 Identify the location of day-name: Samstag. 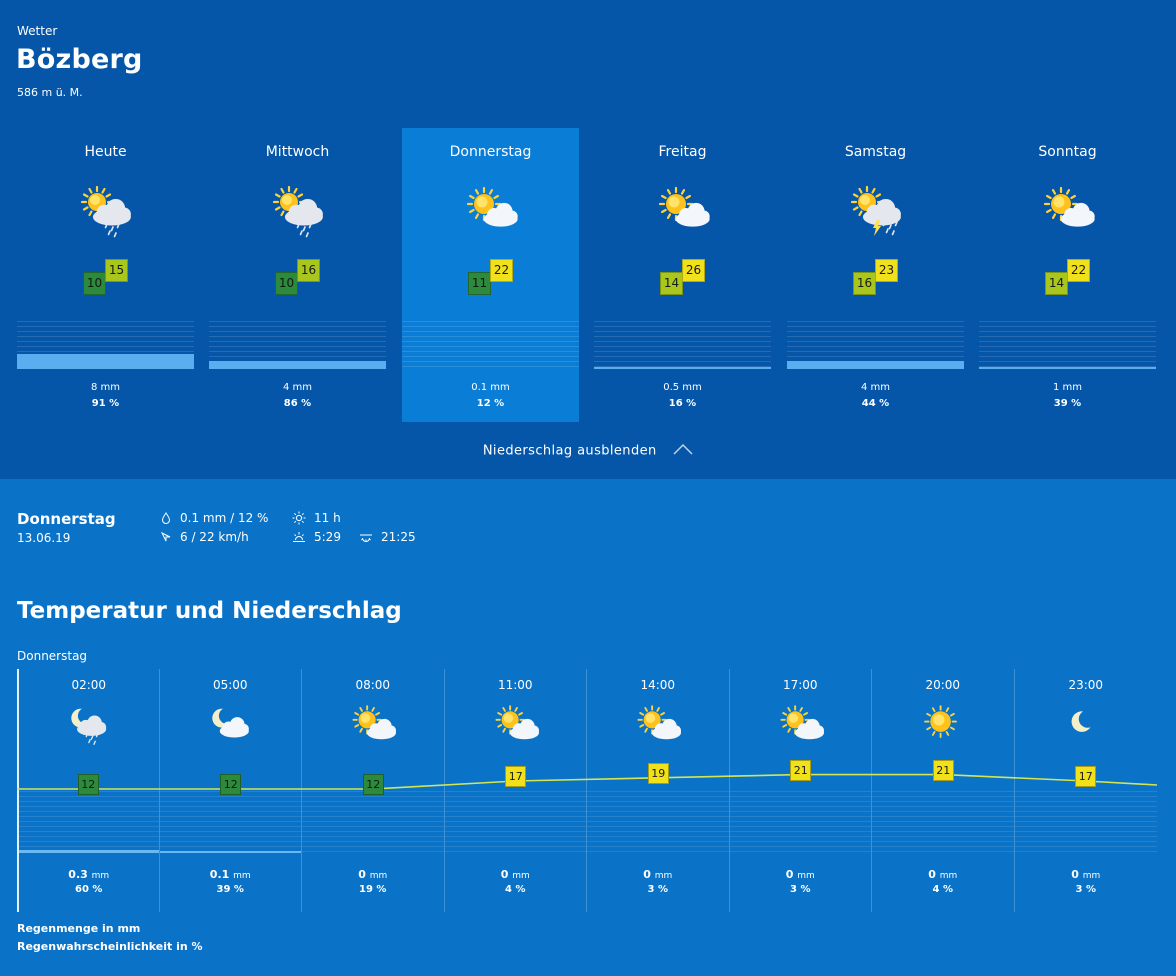
(875, 152).